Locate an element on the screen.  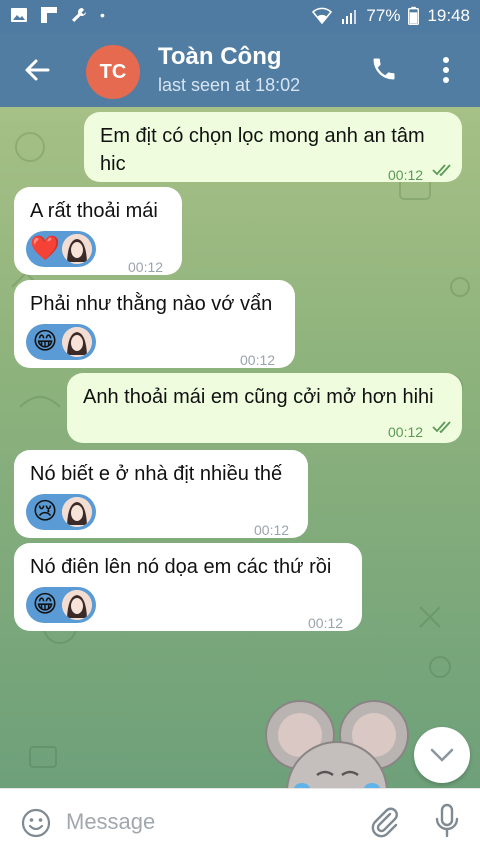
chat-header: TC Toàn Công last seen at 18:02 is located at coordinates (240, 70).